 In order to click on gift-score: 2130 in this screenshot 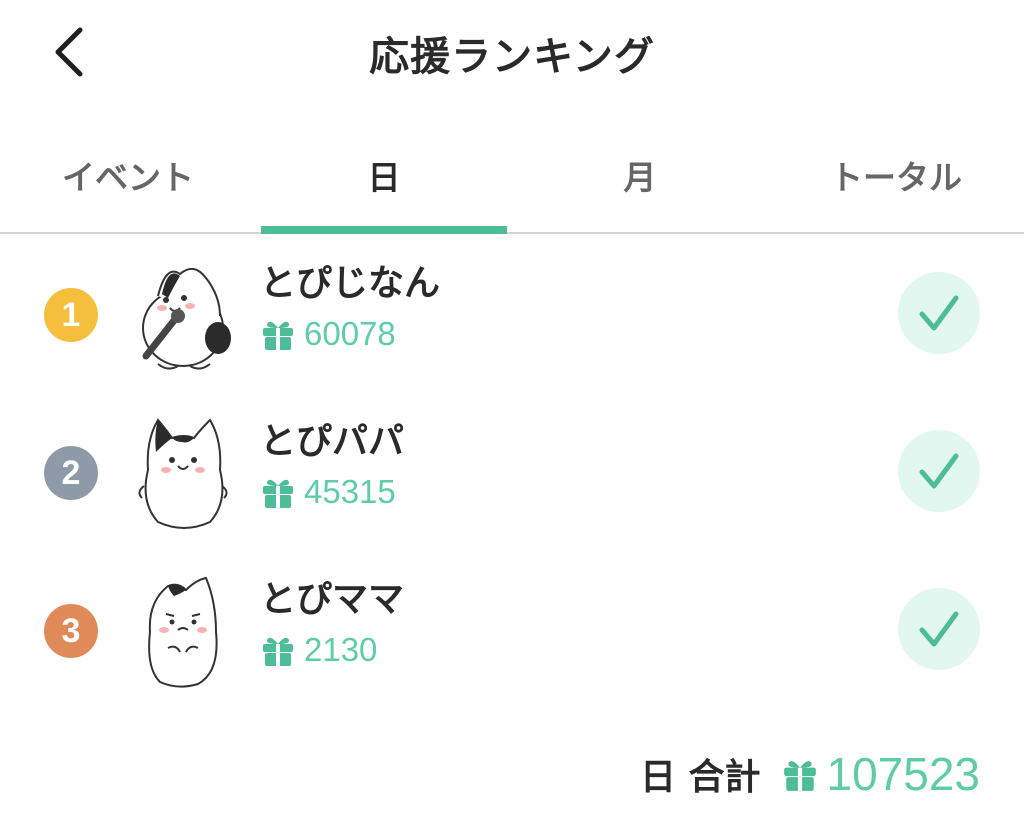, I will do `click(318, 650)`.